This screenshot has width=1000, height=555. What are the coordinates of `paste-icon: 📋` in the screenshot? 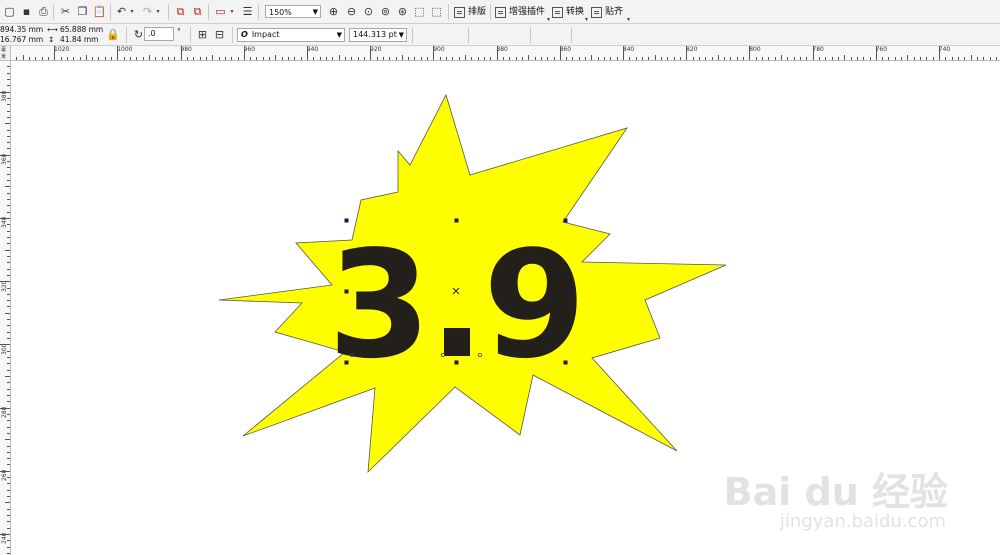 It's located at (99, 11).